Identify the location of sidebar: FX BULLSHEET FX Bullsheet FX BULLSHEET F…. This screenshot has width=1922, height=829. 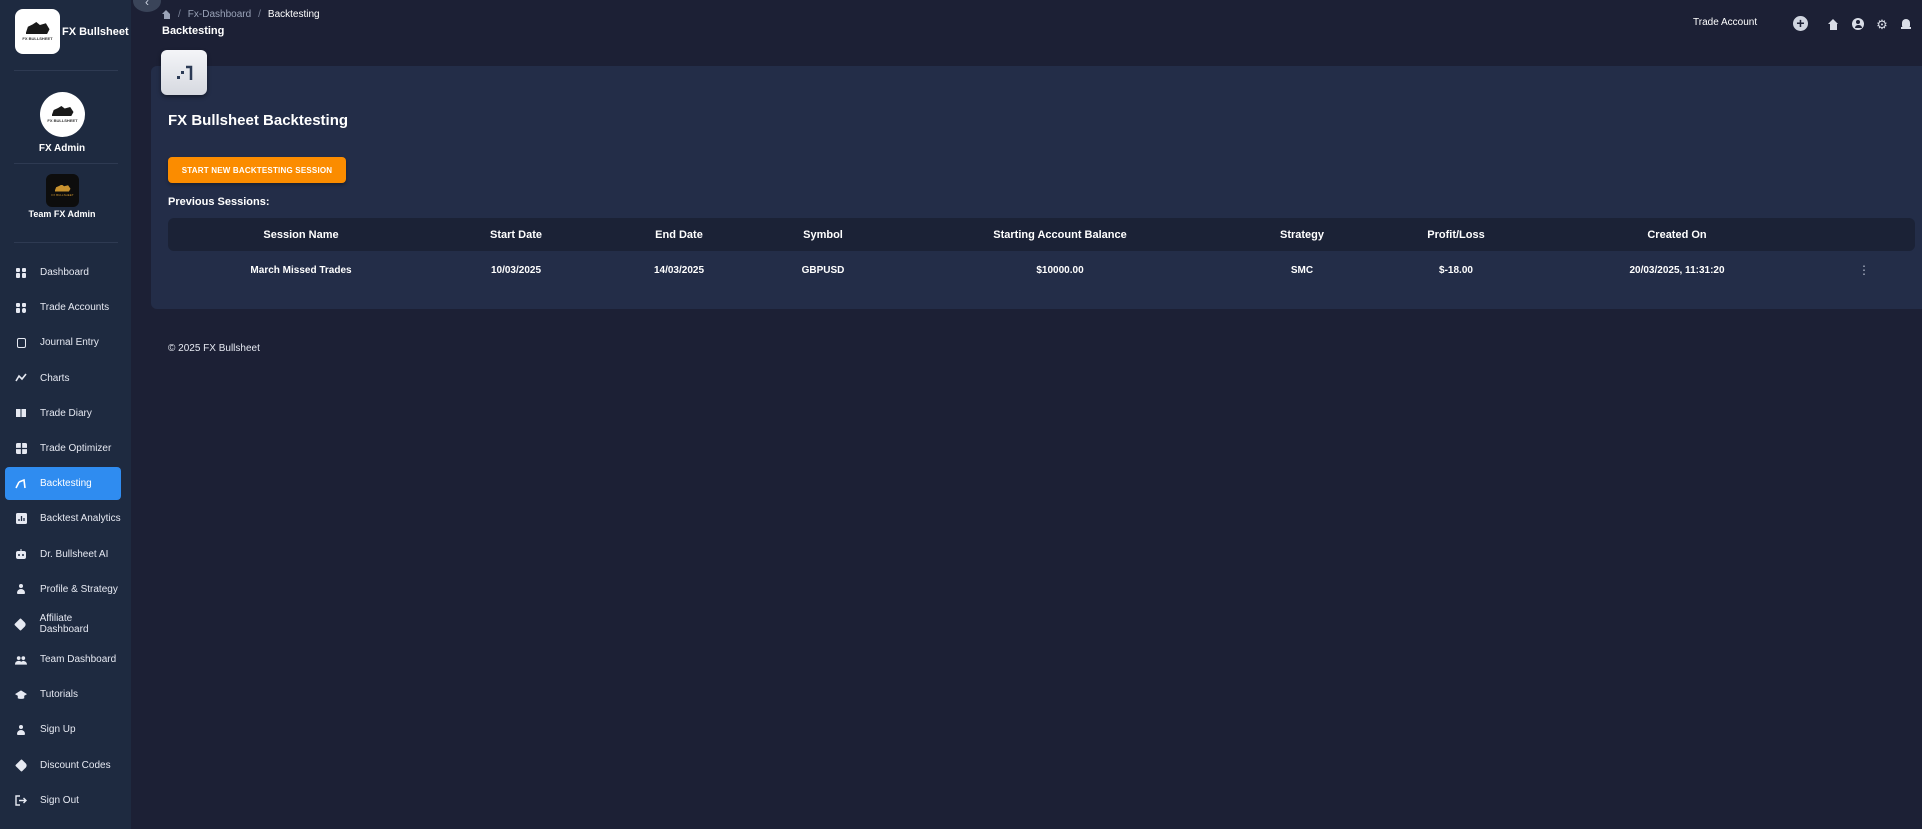
(65, 414).